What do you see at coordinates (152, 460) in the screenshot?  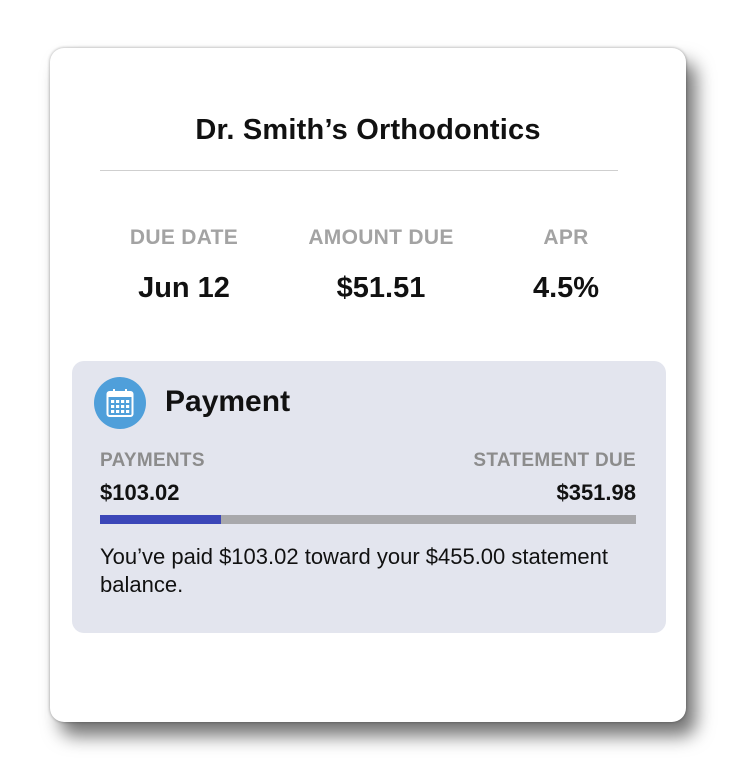 I see `payments-label: PAYMENTS` at bounding box center [152, 460].